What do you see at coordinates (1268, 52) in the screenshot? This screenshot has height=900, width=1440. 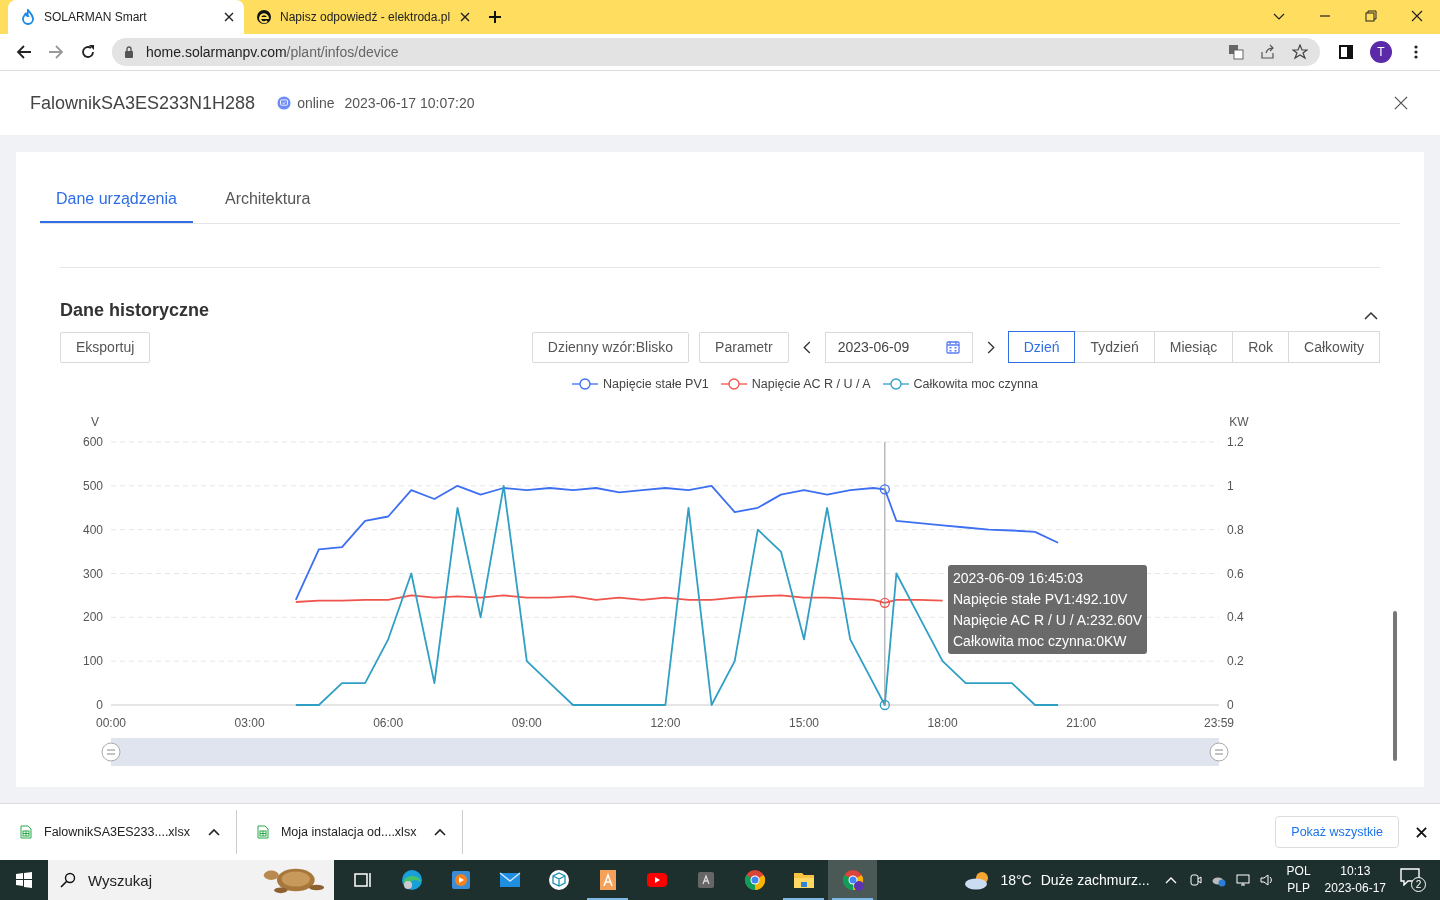 I see `share-icon` at bounding box center [1268, 52].